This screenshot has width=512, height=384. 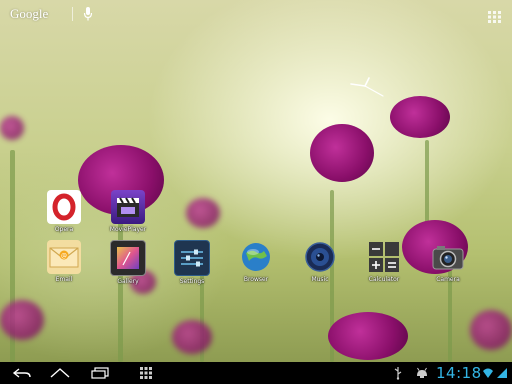 I want to click on system-navigation-bar: 14:18, so click(x=256, y=373).